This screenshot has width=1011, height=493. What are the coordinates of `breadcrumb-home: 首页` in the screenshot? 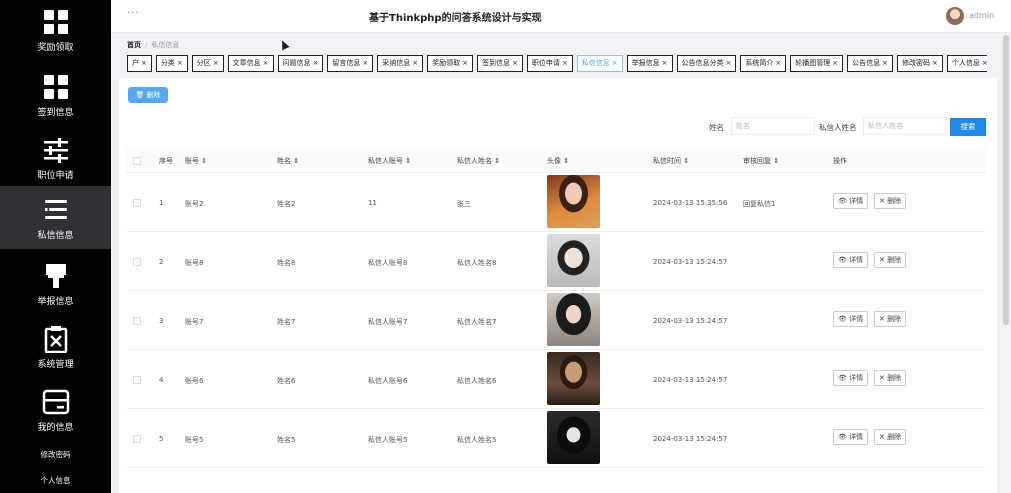 It's located at (134, 45).